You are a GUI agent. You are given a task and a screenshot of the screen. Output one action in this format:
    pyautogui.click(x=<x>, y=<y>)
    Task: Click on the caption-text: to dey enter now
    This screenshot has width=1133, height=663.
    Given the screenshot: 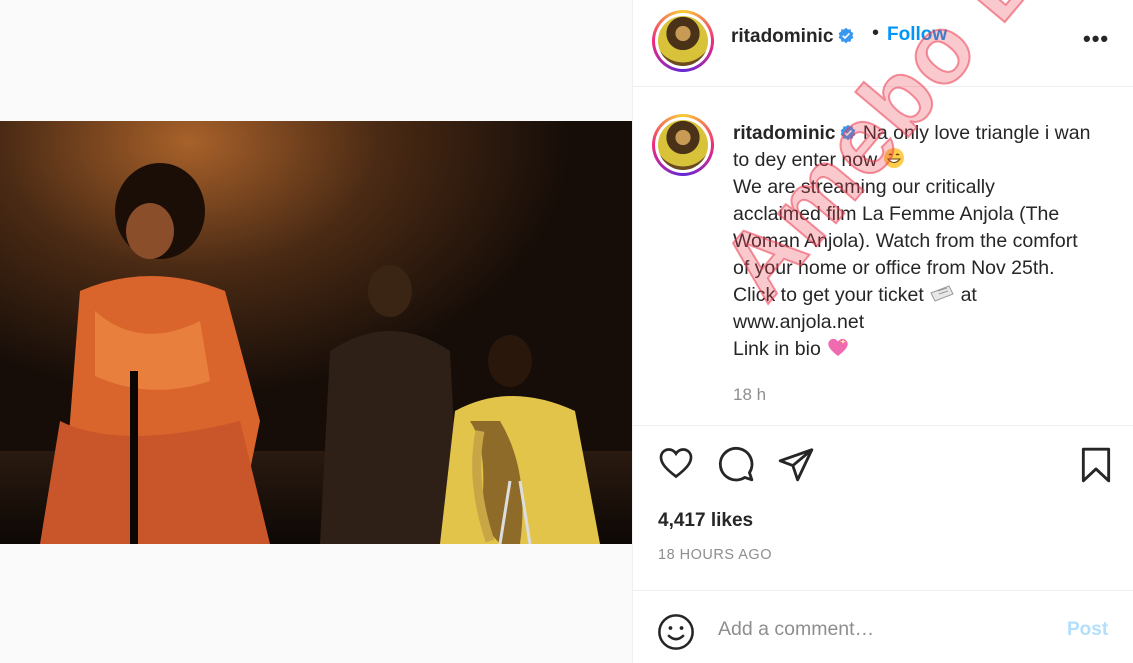 What is the action you would take?
    pyautogui.click(x=805, y=160)
    